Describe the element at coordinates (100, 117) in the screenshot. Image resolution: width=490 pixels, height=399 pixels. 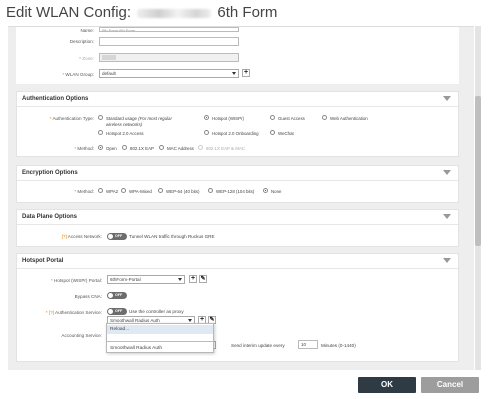
I see `radio-standard-usage` at that location.